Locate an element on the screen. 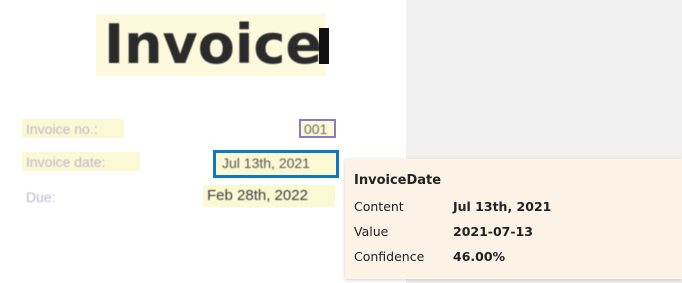 The image size is (682, 283). document-title: Invoice is located at coordinates (213, 44).